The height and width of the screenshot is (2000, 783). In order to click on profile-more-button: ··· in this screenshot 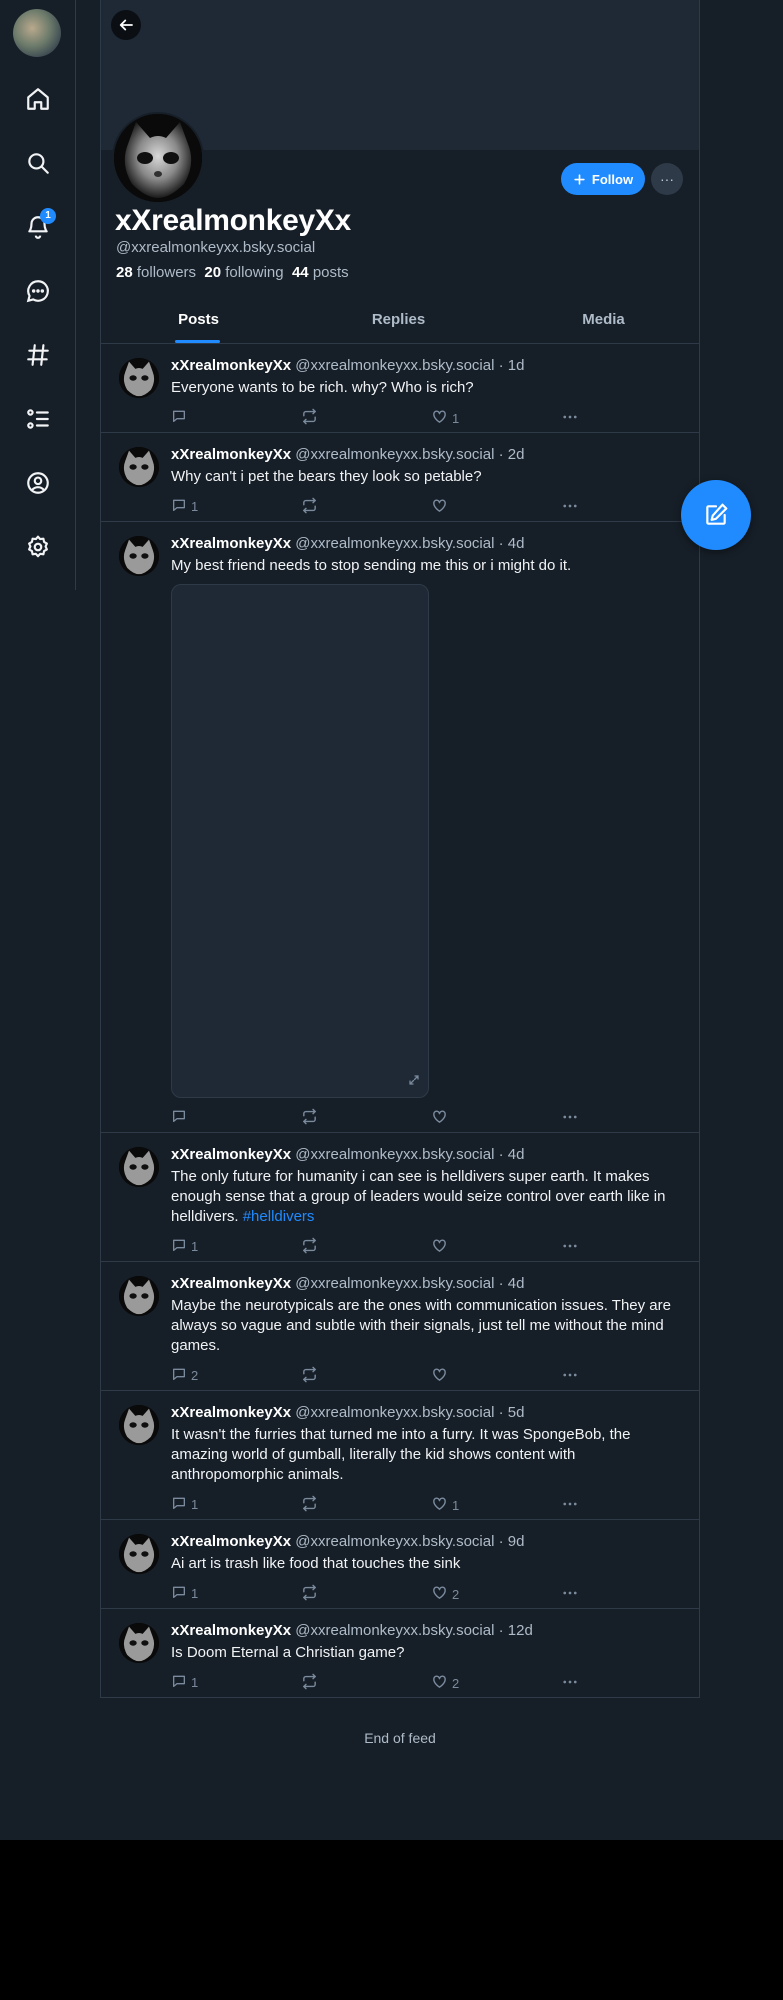, I will do `click(667, 179)`.